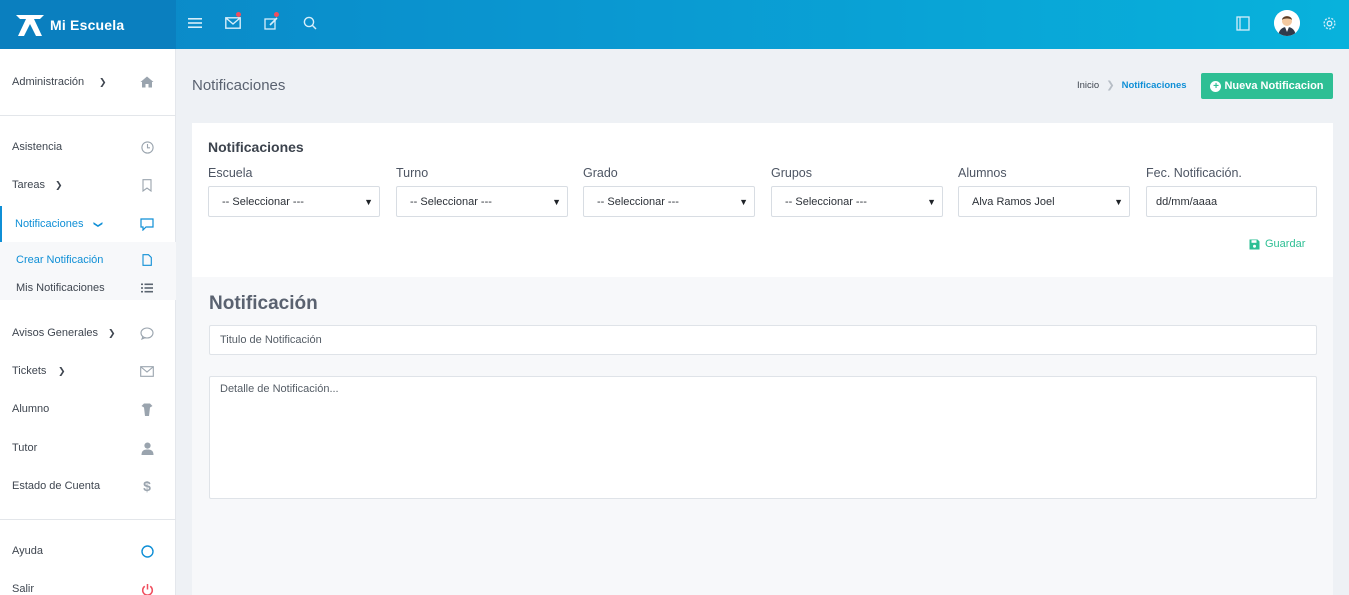 This screenshot has width=1349, height=595. I want to click on filter-label: Fec. Notificación., so click(1194, 173).